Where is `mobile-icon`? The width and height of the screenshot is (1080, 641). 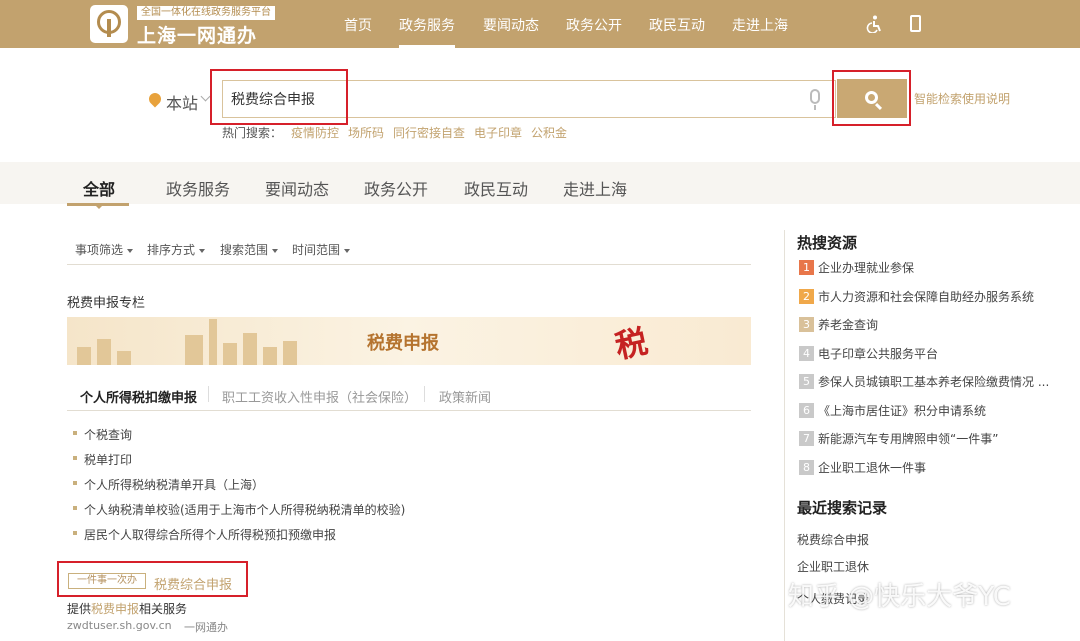
mobile-icon is located at coordinates (915, 23).